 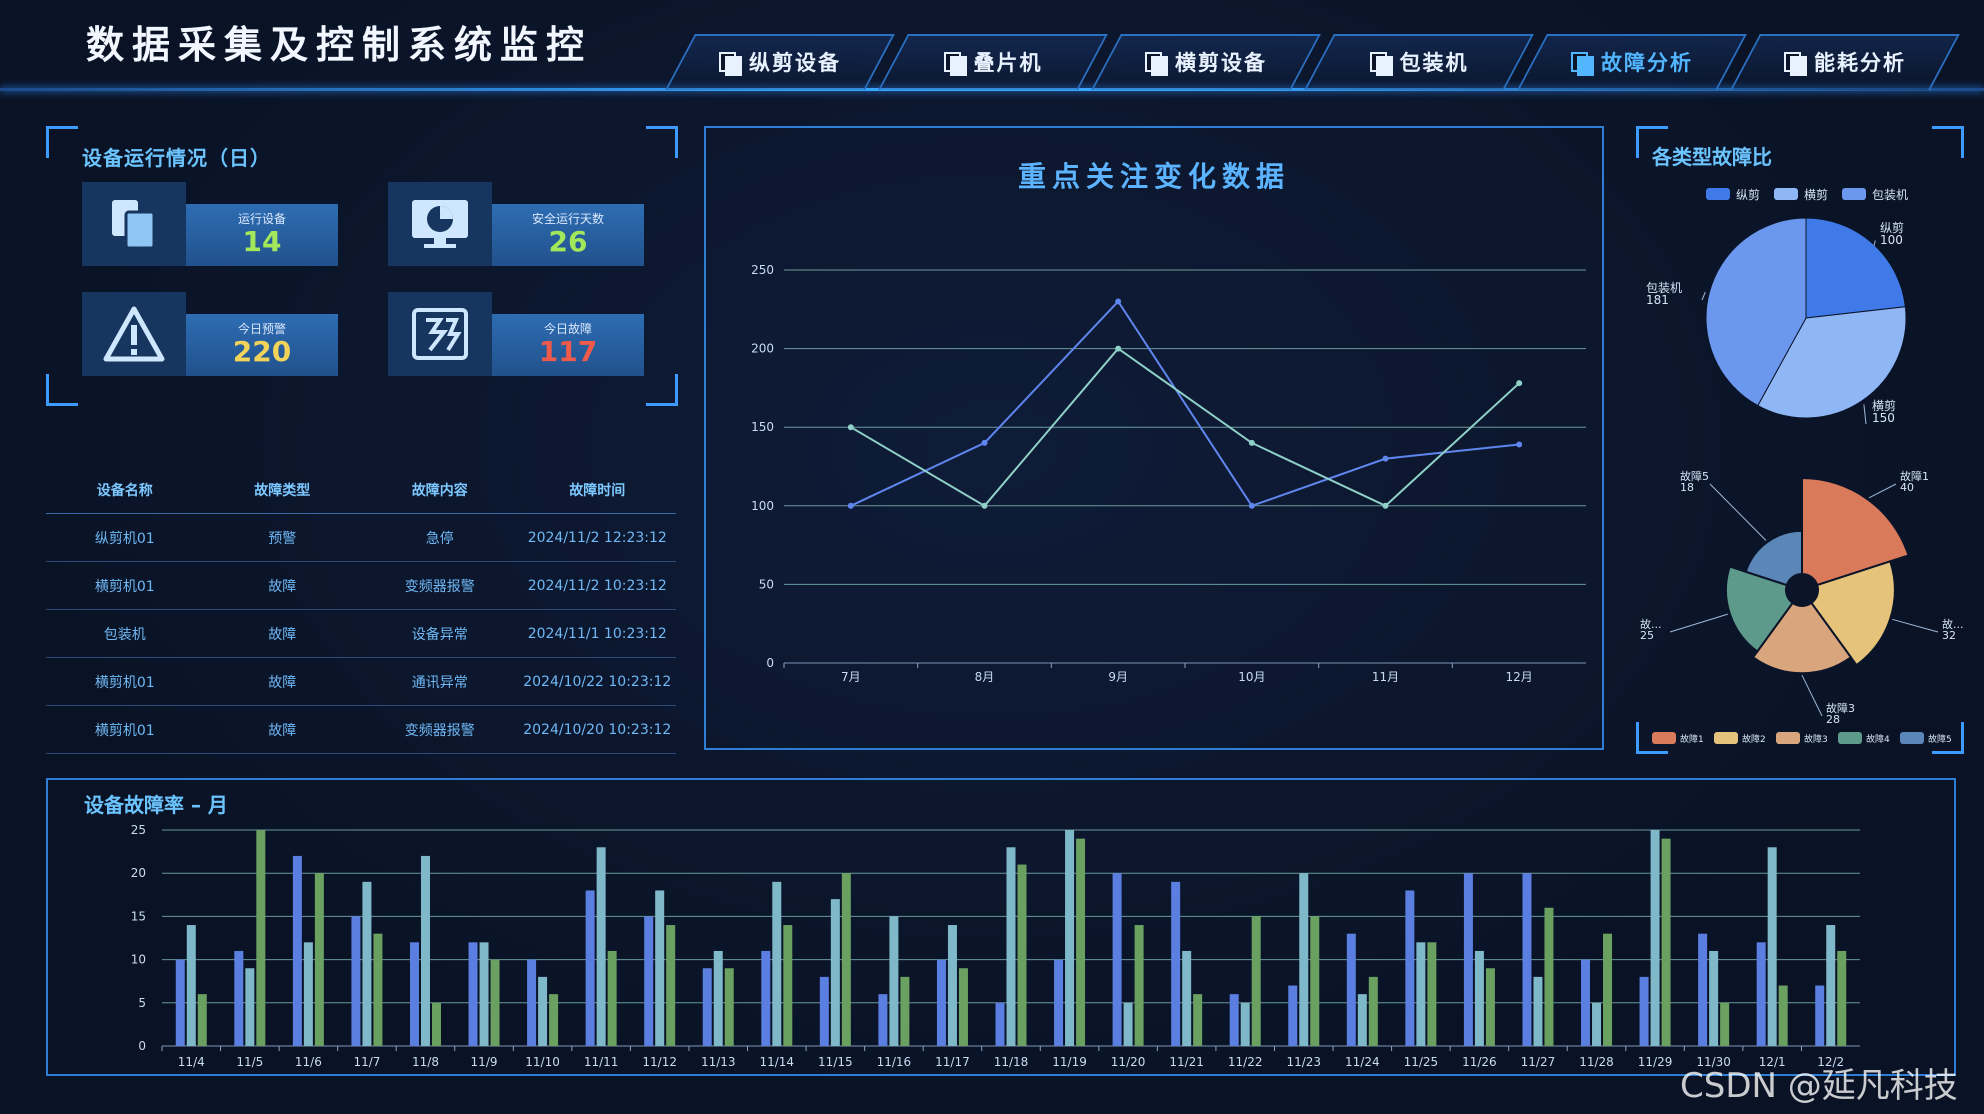 What do you see at coordinates (1632, 62) in the screenshot?
I see `nav-tab-4: 故障分析` at bounding box center [1632, 62].